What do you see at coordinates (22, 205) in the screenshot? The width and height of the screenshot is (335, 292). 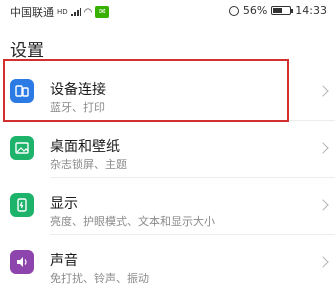 I see `display-icon` at bounding box center [22, 205].